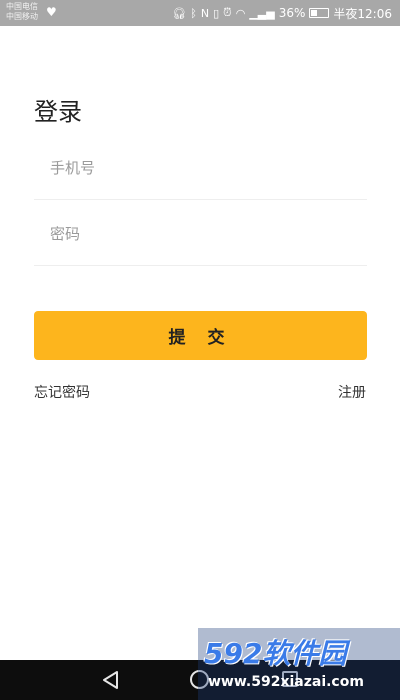 The width and height of the screenshot is (400, 700). I want to click on password-field, so click(200, 233).